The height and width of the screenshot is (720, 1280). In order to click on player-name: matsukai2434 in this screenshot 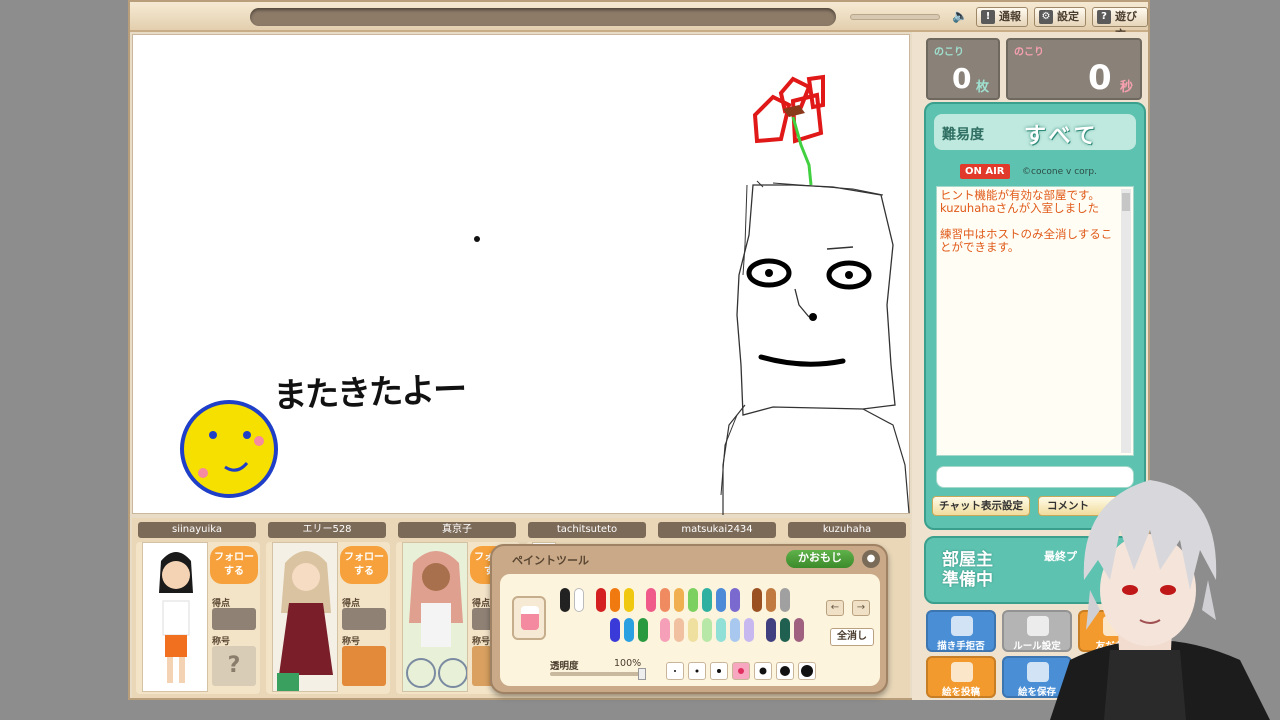, I will do `click(717, 530)`.